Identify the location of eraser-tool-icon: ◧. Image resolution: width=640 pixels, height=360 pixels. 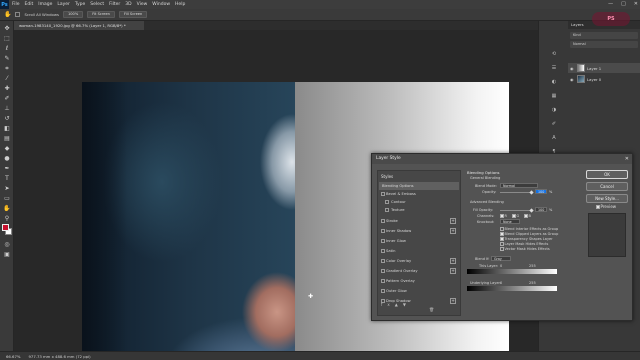
(7, 128).